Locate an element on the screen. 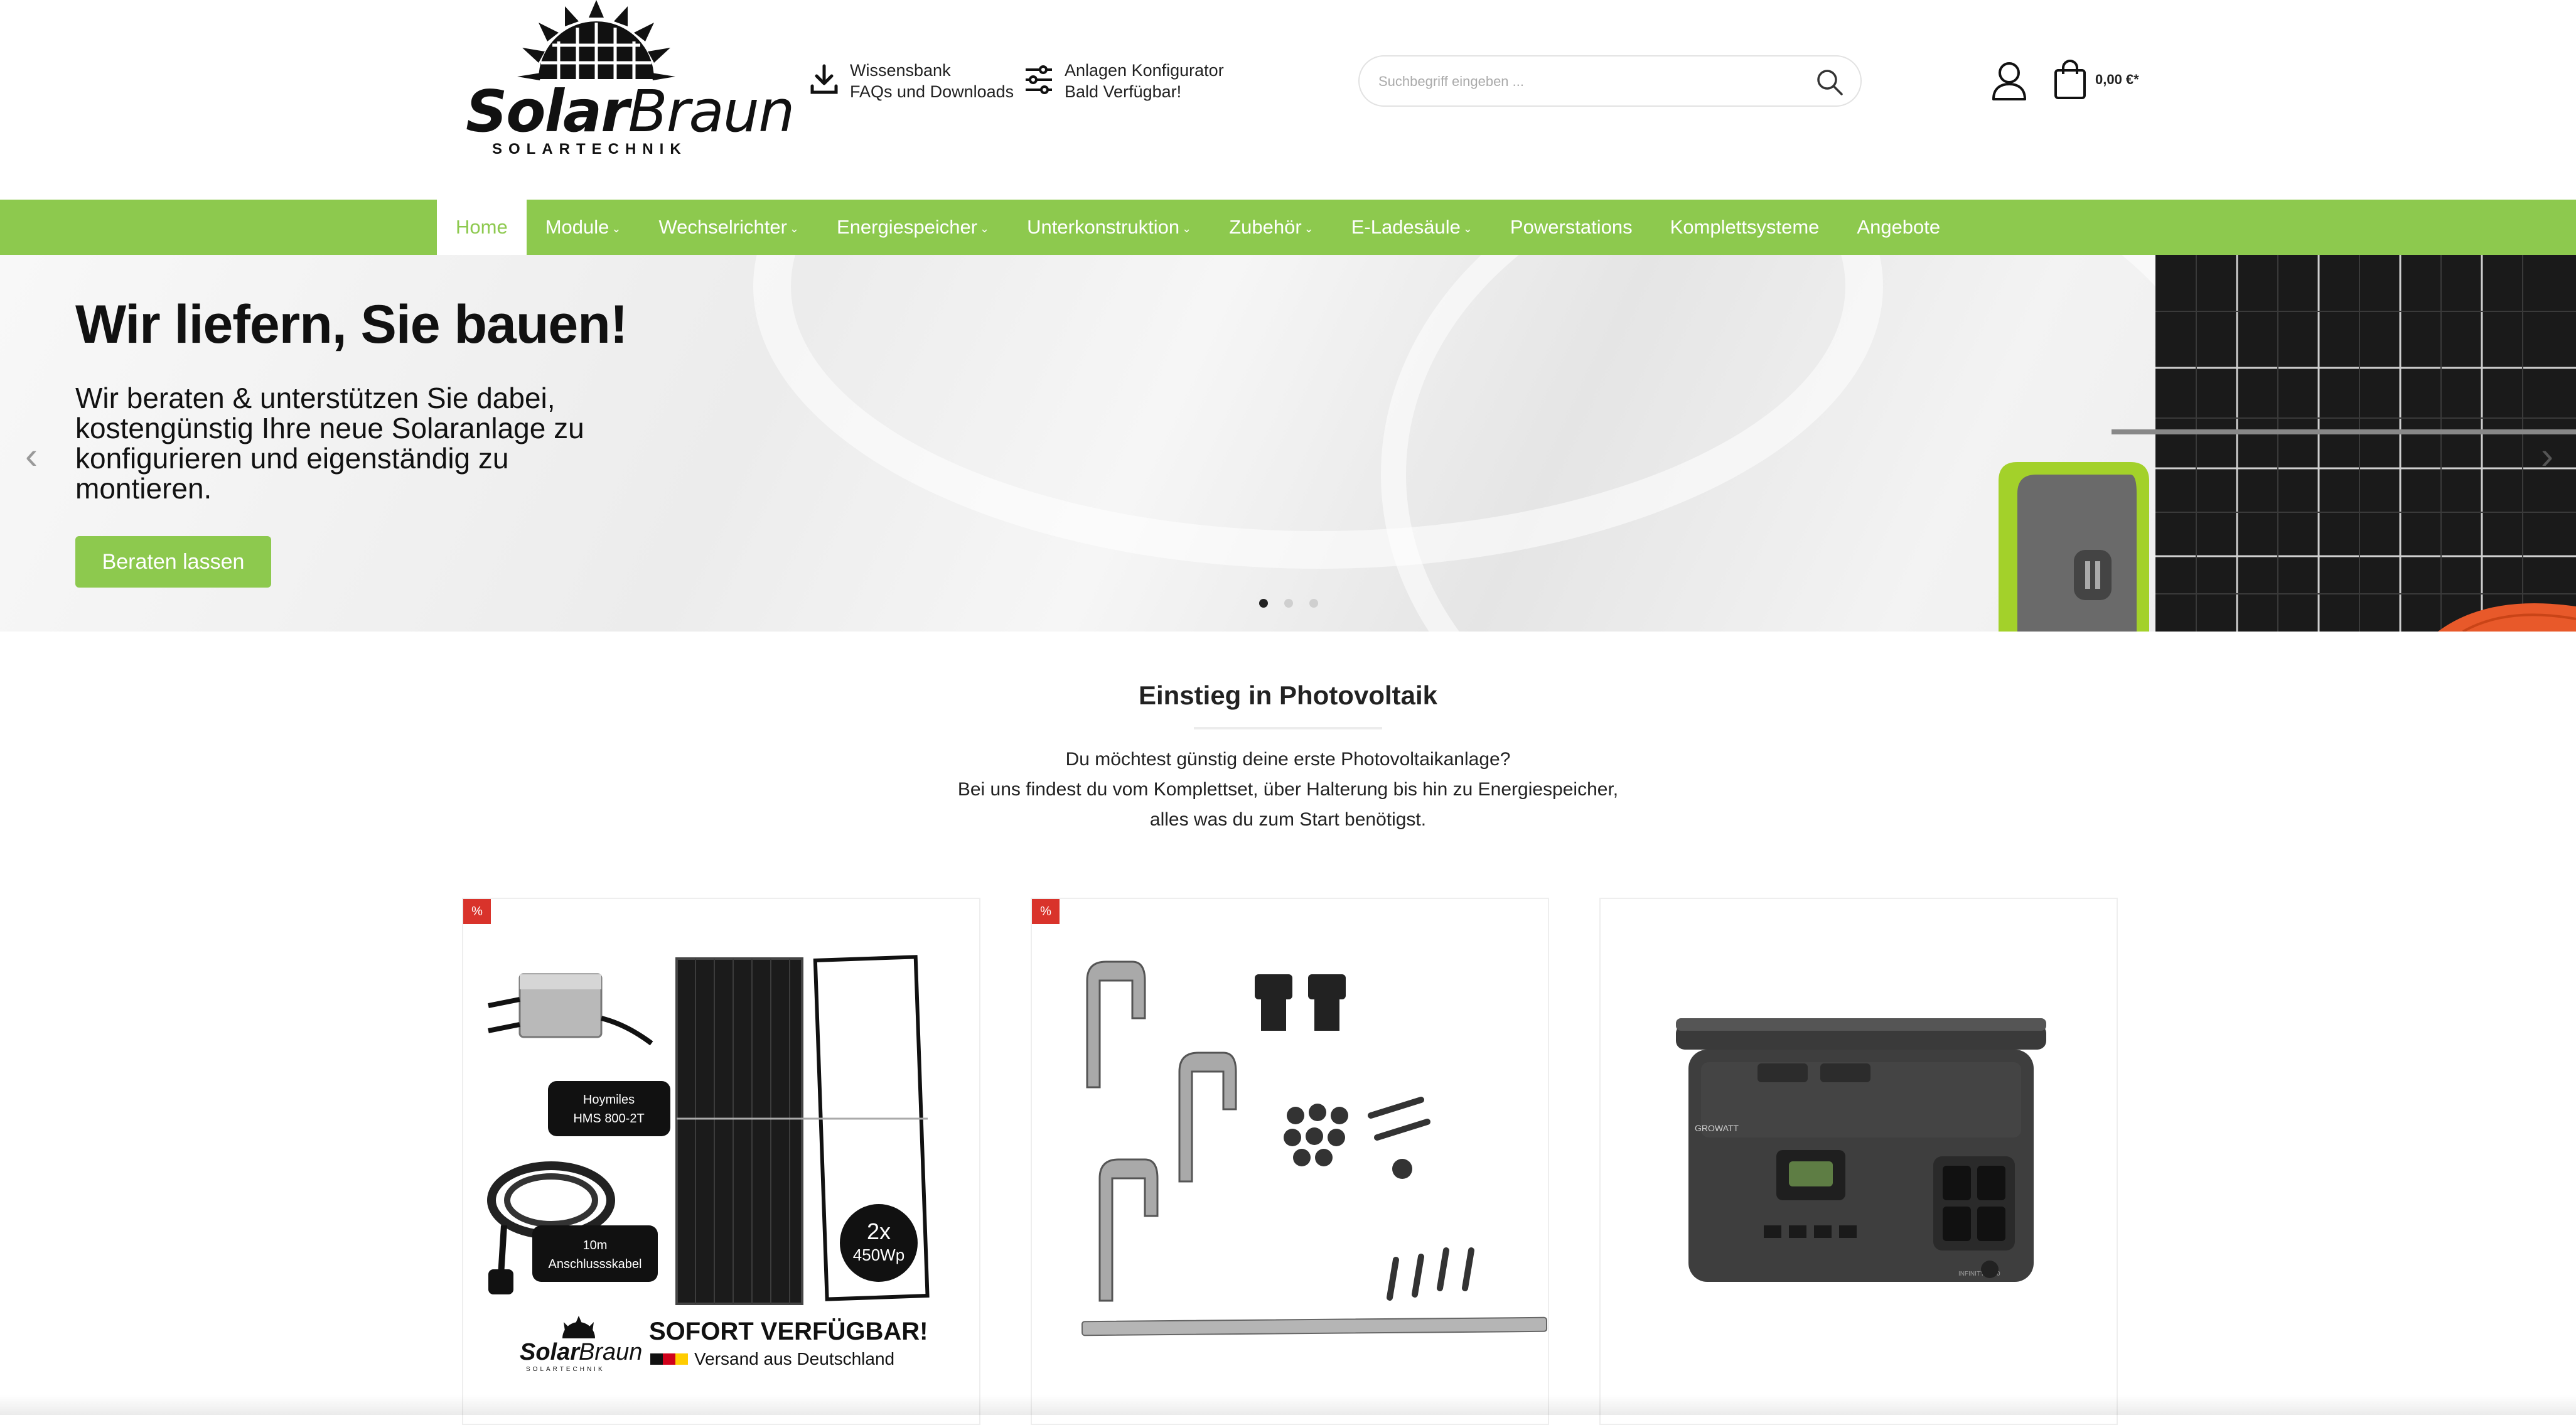  search-bar is located at coordinates (1610, 81).